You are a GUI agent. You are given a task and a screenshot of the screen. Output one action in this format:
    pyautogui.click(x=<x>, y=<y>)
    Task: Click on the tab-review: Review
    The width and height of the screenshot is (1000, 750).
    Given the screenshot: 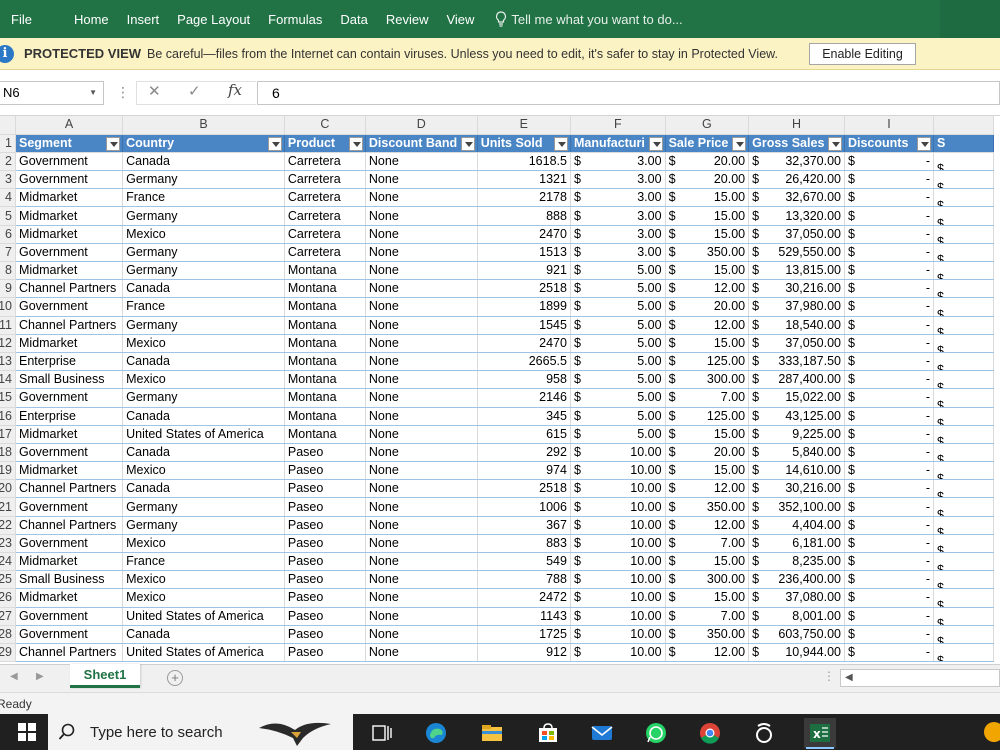 What is the action you would take?
    pyautogui.click(x=407, y=19)
    